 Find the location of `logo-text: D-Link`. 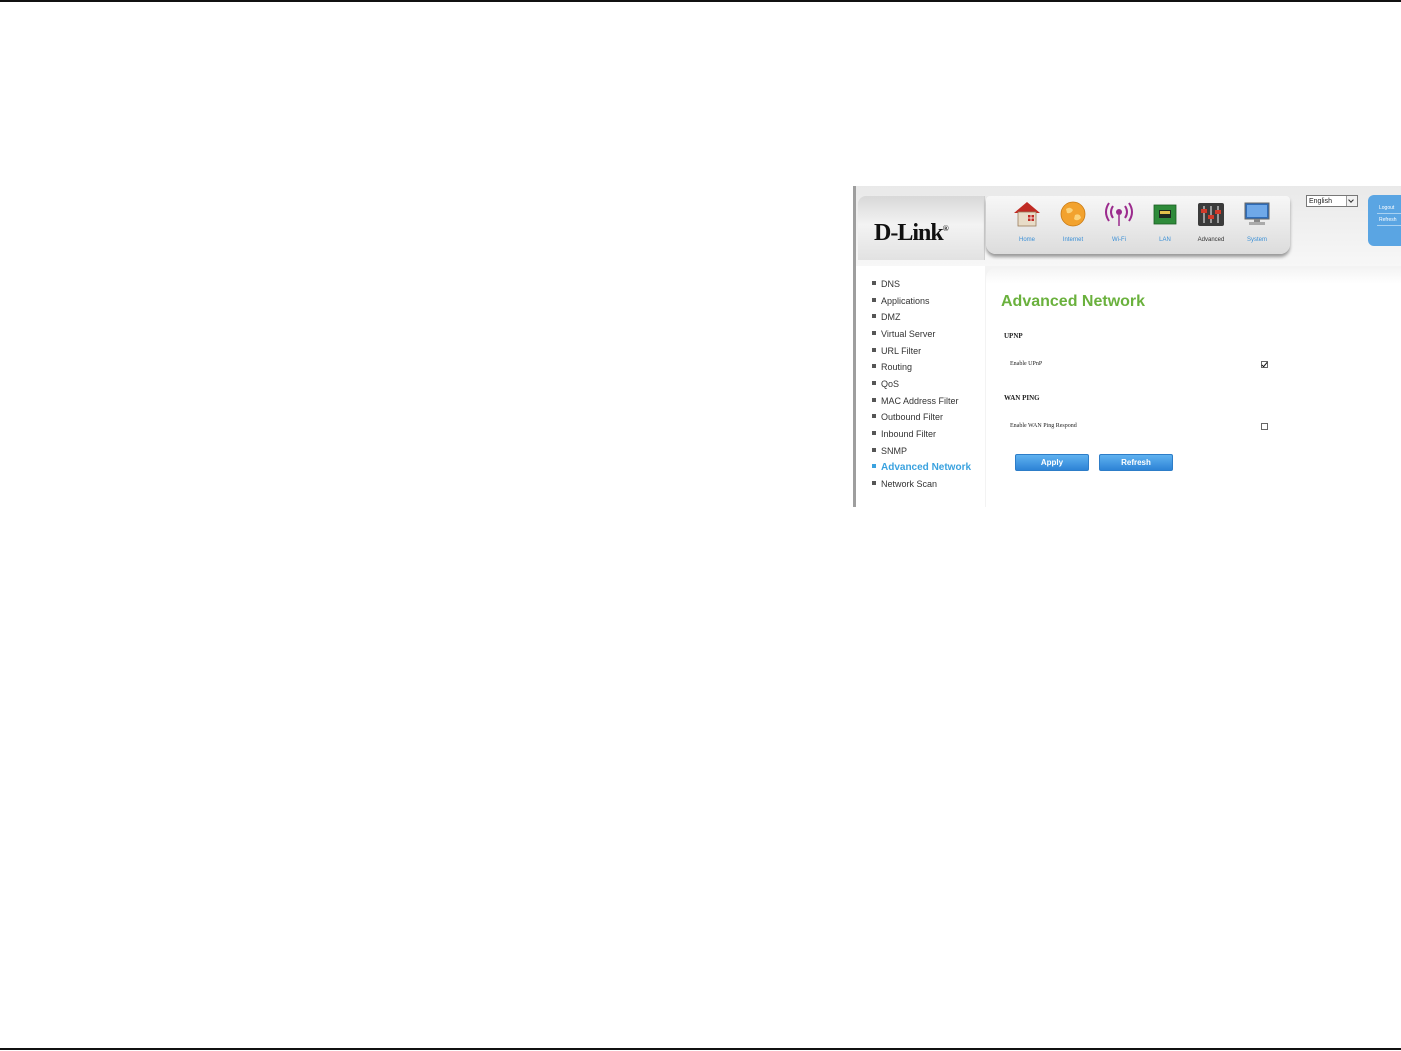

logo-text: D-Link is located at coordinates (909, 233).